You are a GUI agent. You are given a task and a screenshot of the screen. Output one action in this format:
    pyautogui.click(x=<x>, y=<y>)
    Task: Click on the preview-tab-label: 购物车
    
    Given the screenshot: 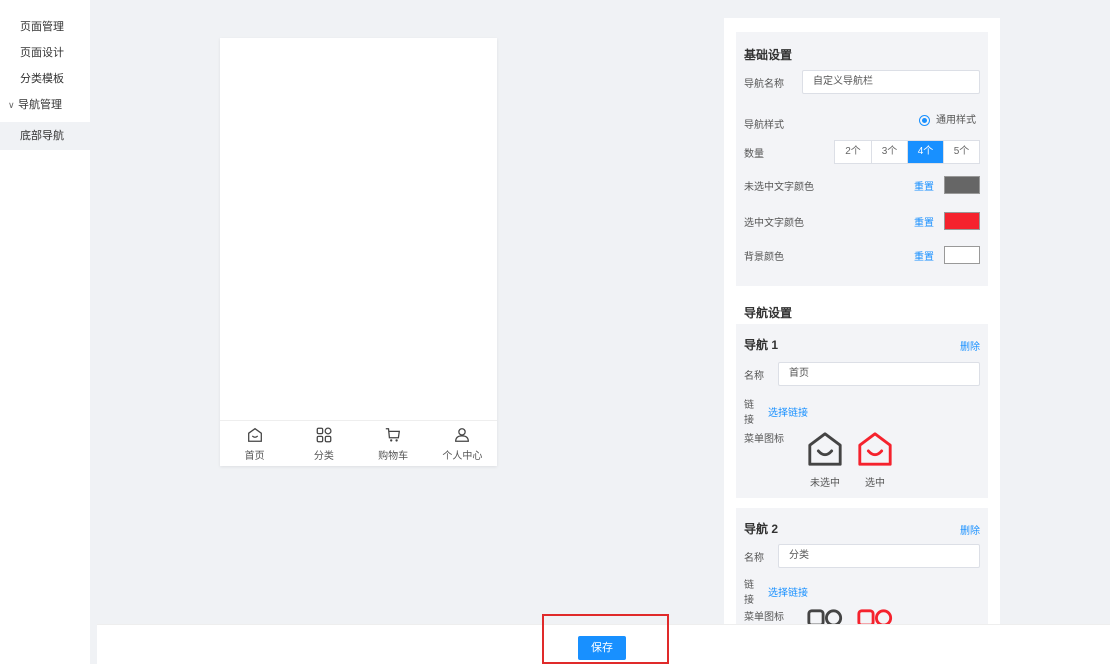 What is the action you would take?
    pyautogui.click(x=393, y=456)
    